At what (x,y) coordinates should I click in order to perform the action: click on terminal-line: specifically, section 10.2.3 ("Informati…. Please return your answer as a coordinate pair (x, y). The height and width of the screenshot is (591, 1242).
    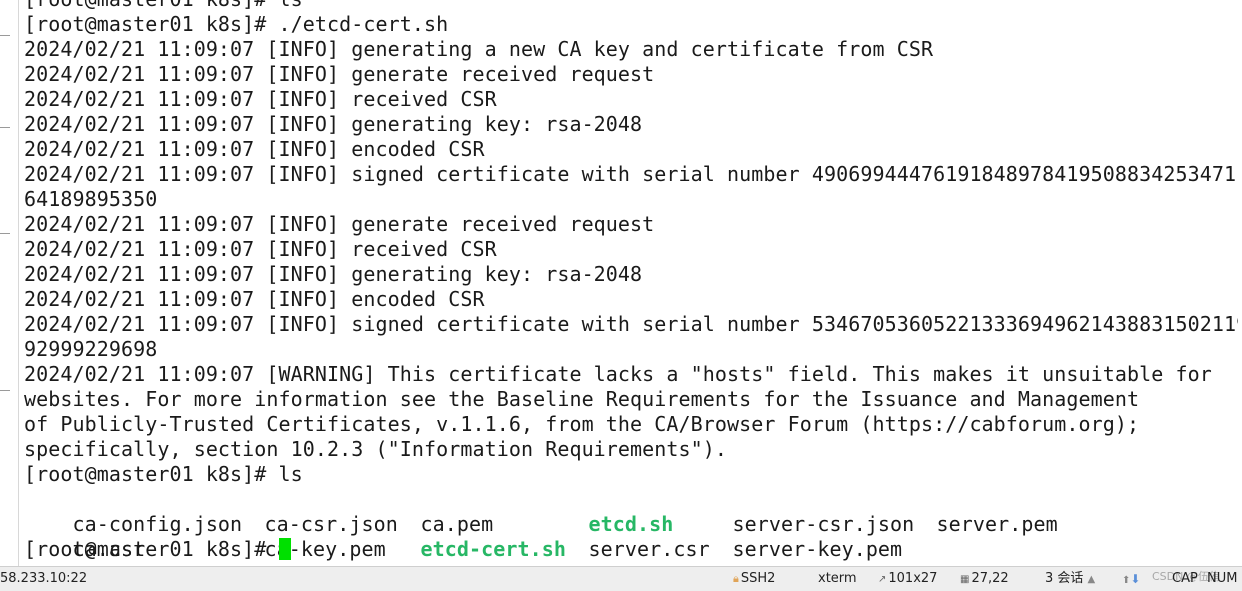
    Looking at the image, I should click on (376, 449).